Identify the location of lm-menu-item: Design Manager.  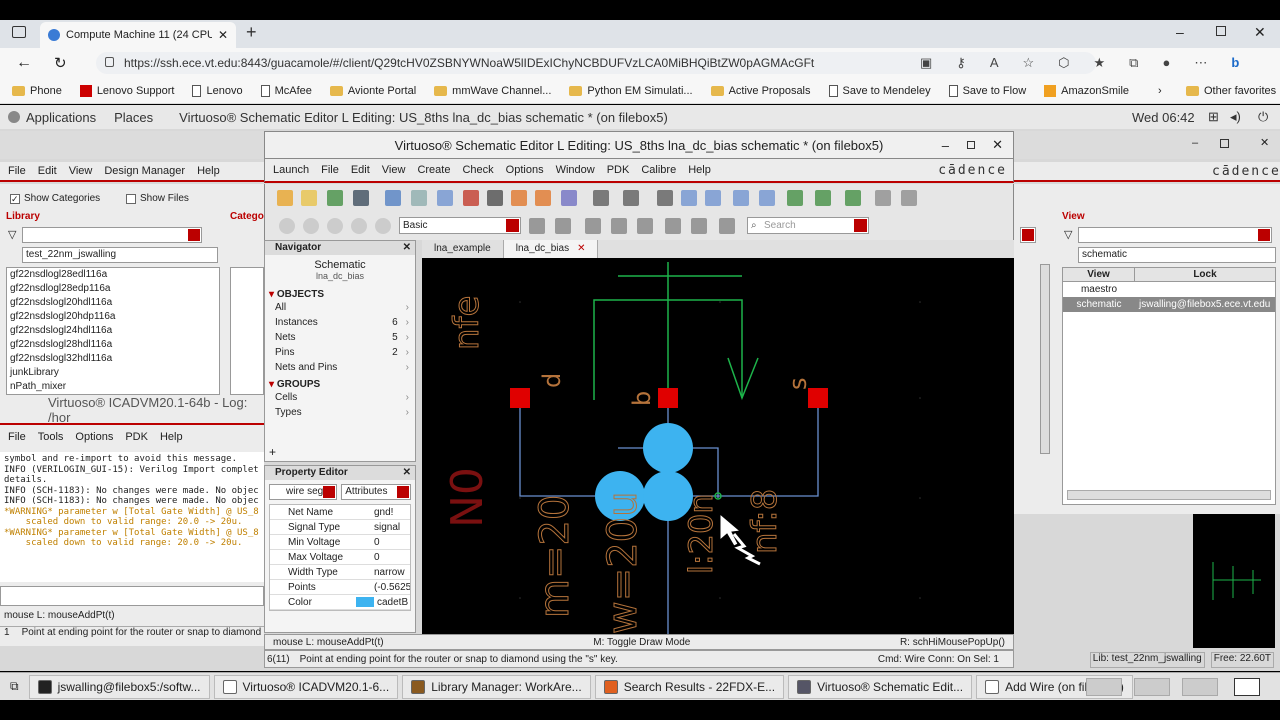
(144, 171).